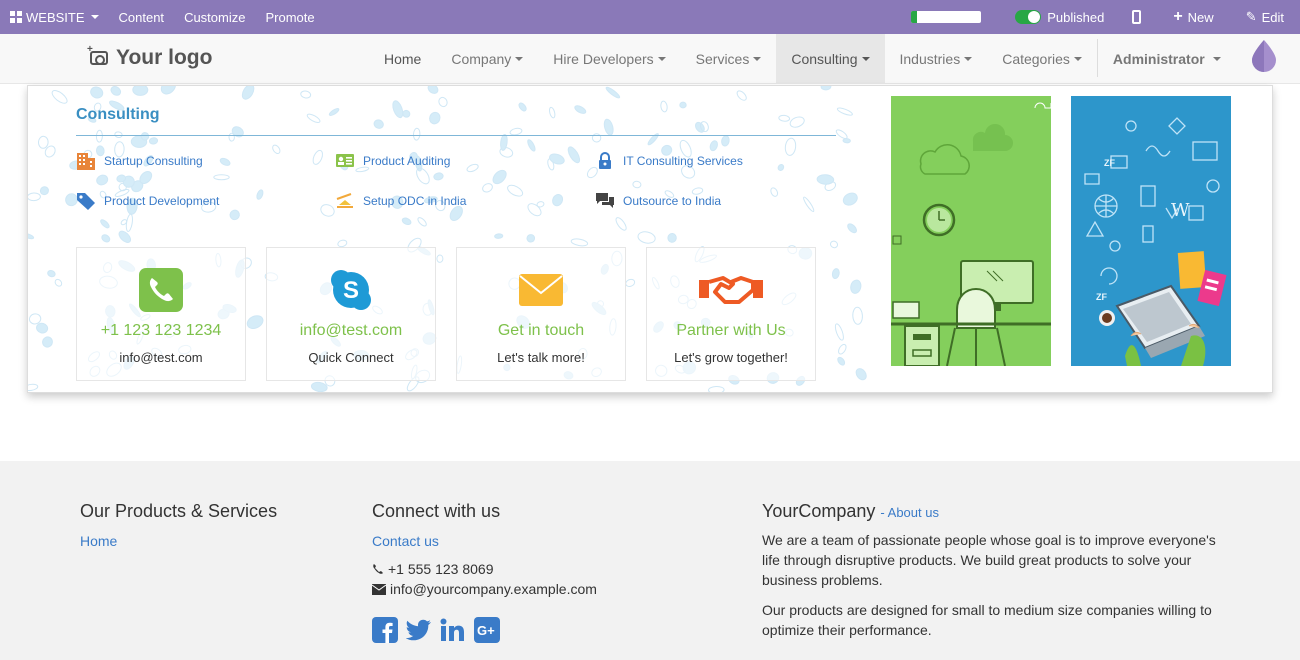  I want to click on link-label: Setup ODC in India, so click(415, 201).